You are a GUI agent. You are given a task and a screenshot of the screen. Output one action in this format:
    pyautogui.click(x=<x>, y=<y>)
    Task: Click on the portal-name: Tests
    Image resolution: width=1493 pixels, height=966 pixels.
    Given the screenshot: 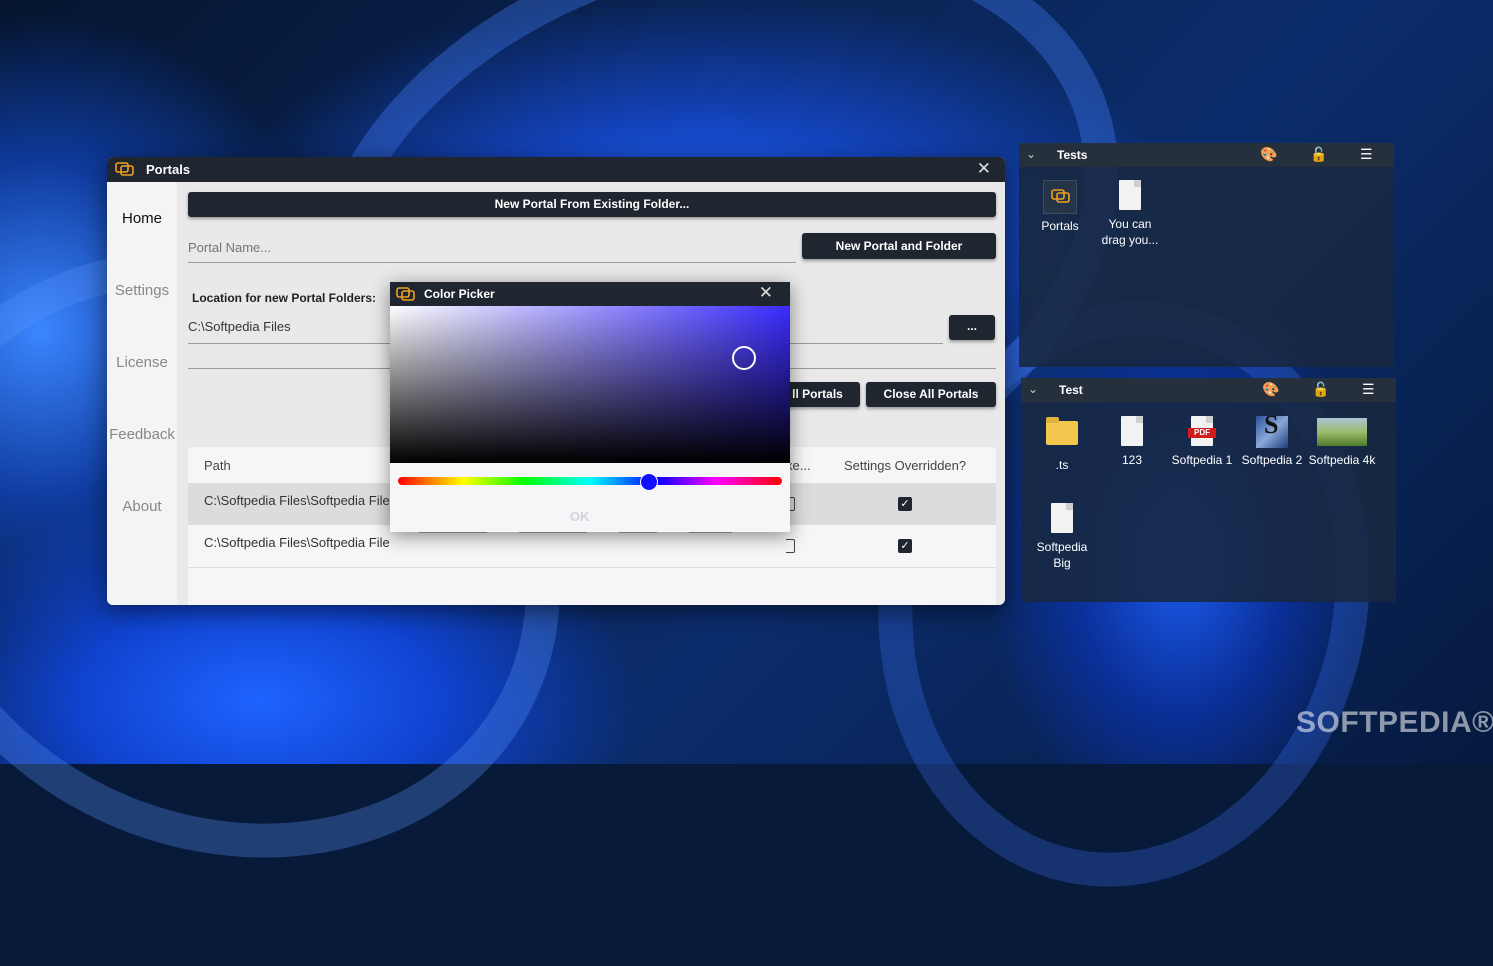 What is the action you would take?
    pyautogui.click(x=1072, y=155)
    